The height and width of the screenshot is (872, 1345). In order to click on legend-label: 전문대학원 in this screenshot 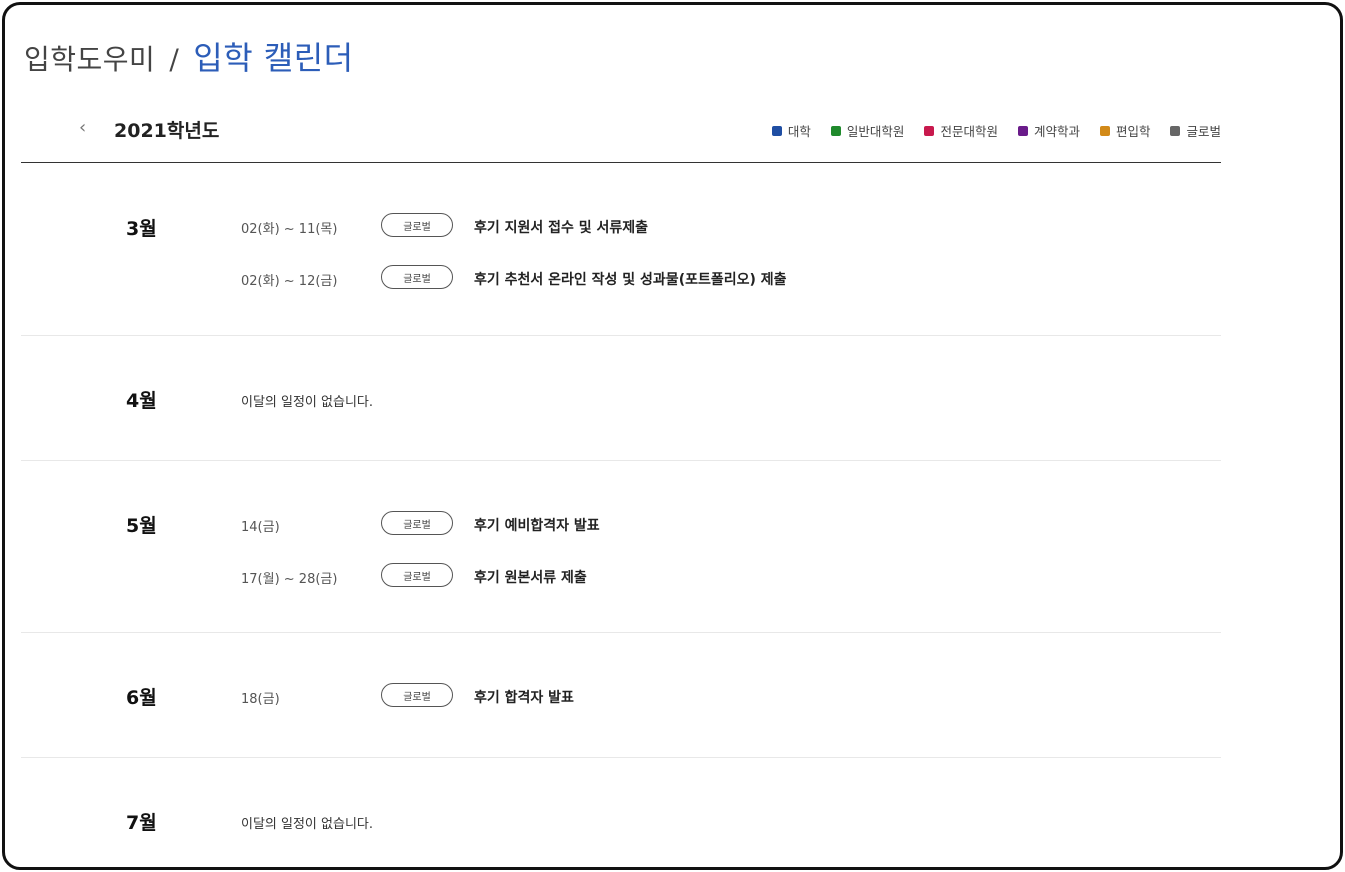, I will do `click(969, 131)`.